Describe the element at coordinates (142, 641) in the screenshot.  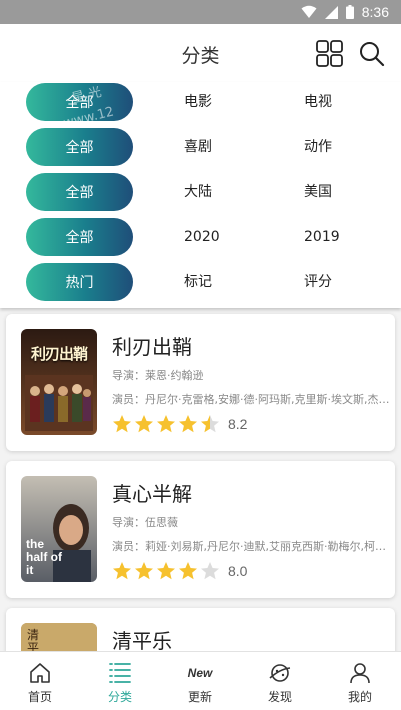
I see `movie-title: 清平乐` at that location.